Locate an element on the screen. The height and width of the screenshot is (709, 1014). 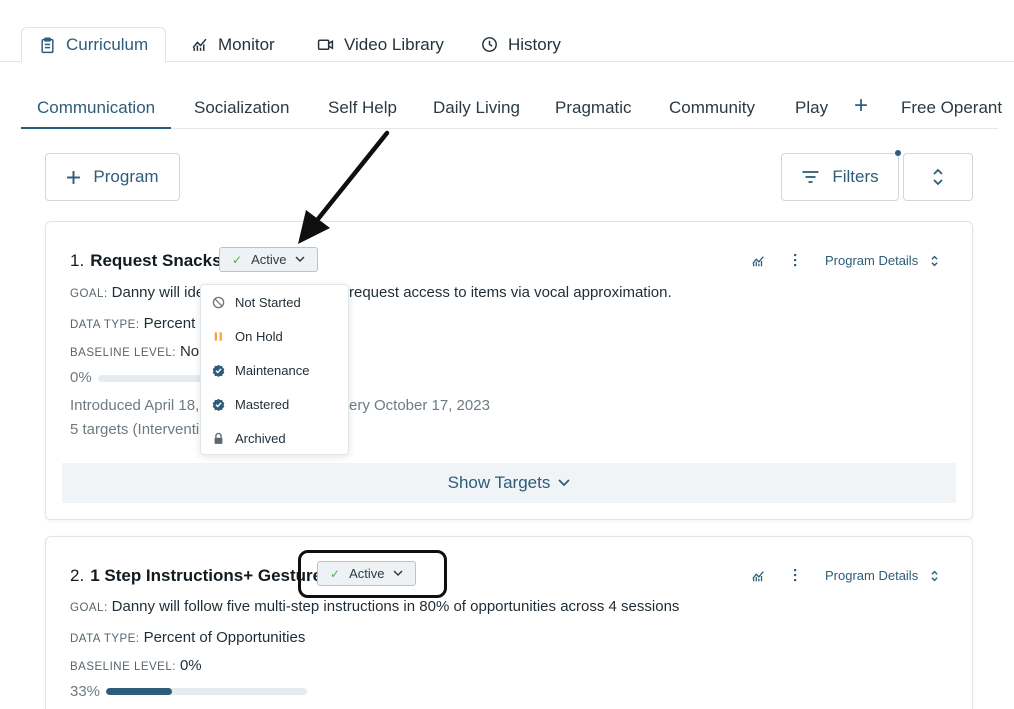
tab-video-library: Video Library is located at coordinates (380, 44).